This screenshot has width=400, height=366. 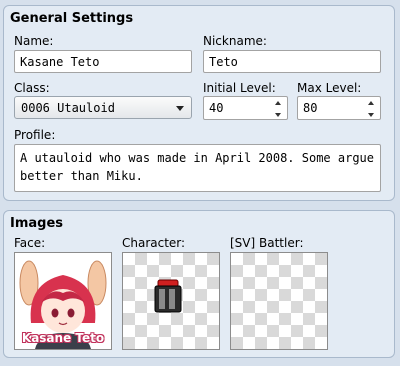 What do you see at coordinates (81, 176) in the screenshot?
I see `profile-line-2: better than Miku.` at bounding box center [81, 176].